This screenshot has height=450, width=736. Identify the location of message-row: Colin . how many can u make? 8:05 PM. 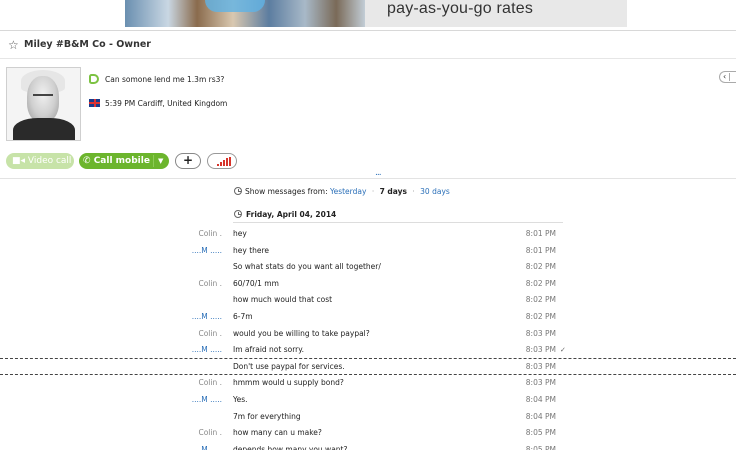
(368, 433).